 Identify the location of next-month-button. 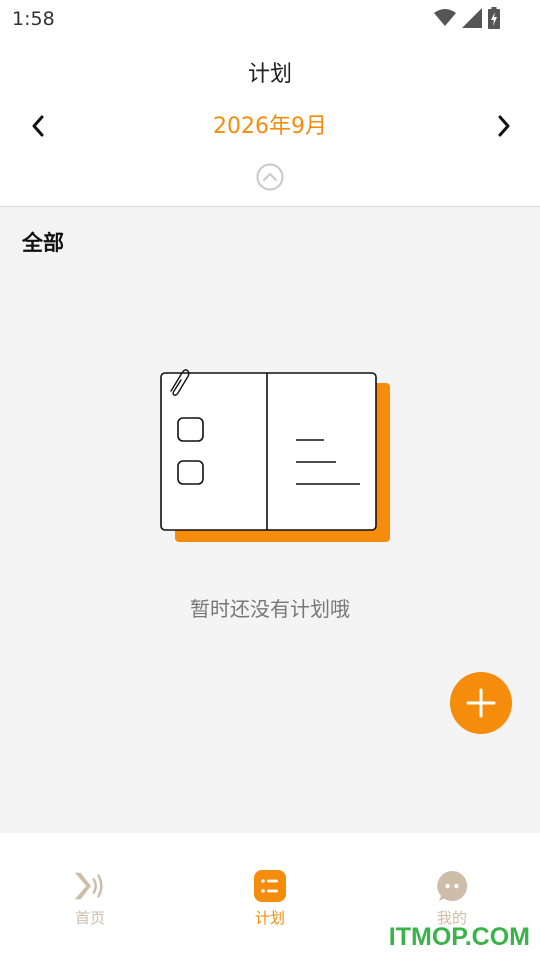
(504, 126).